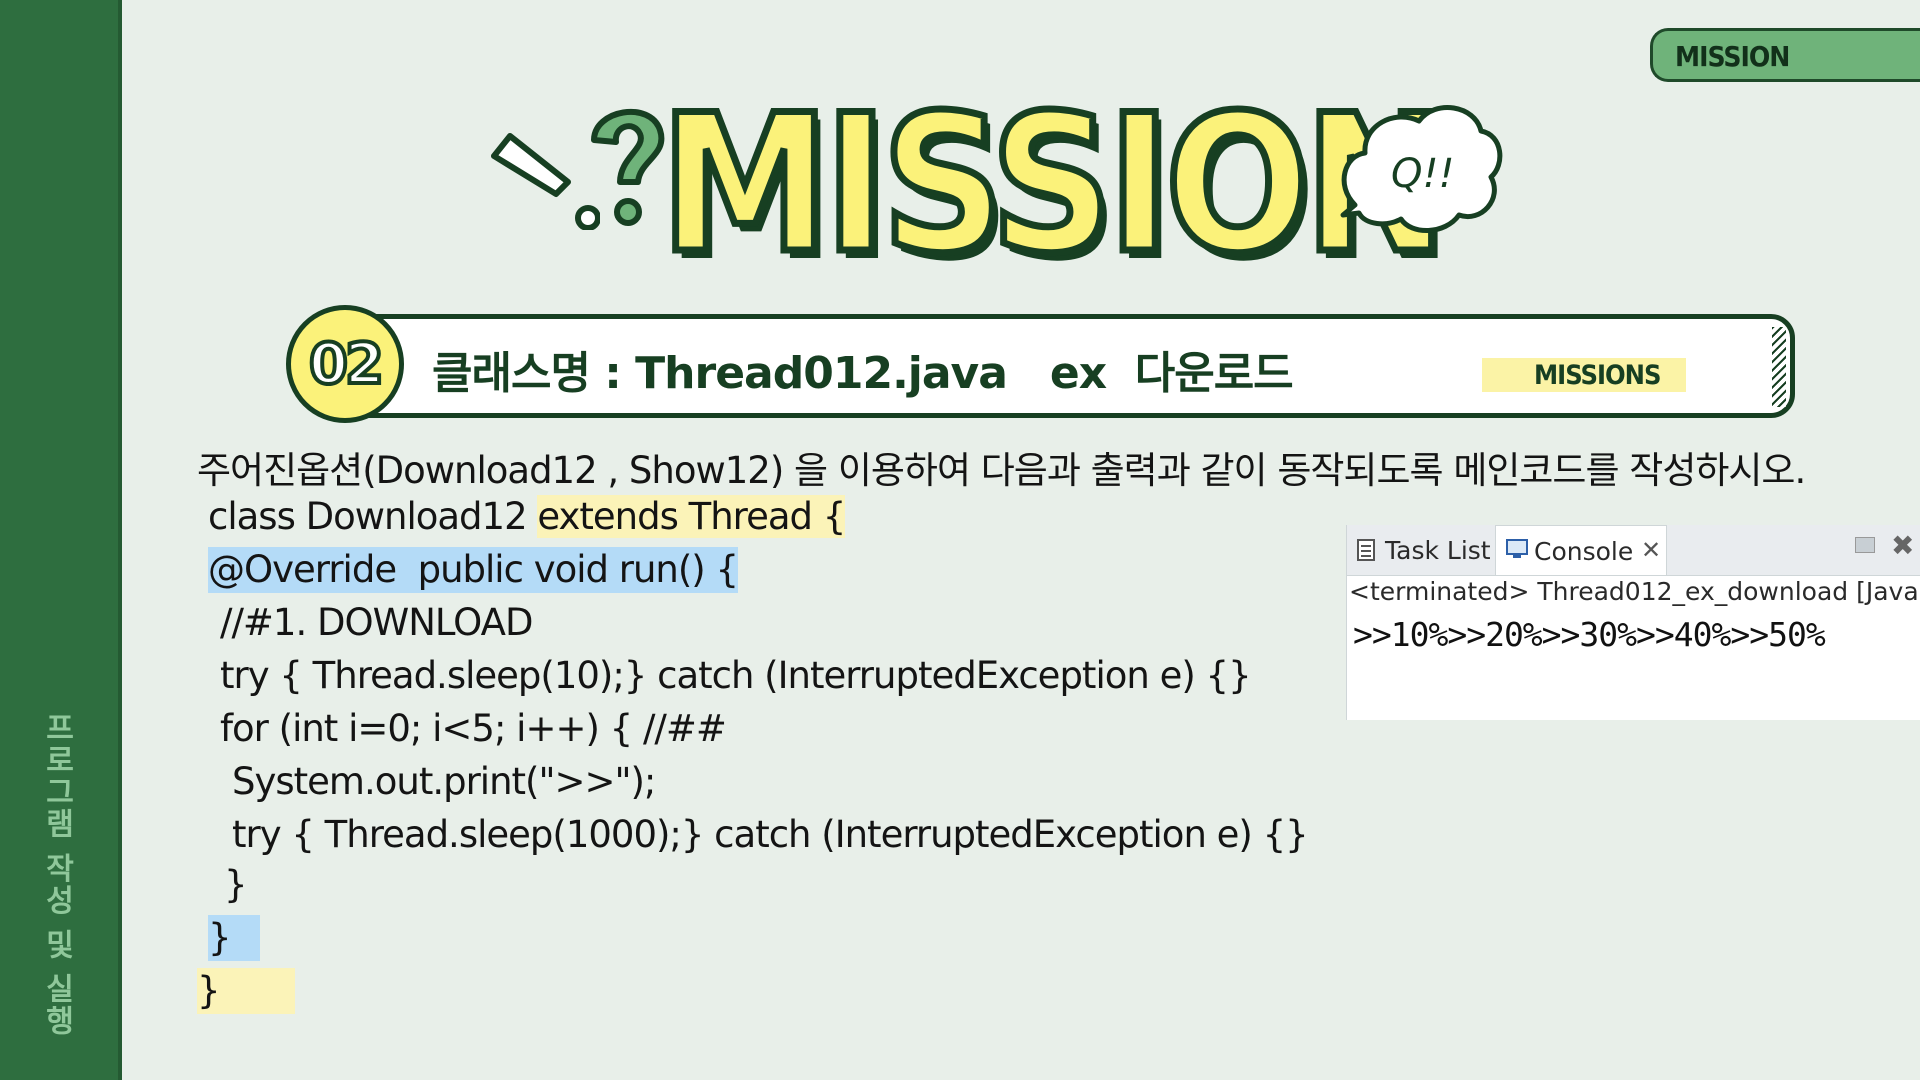 The height and width of the screenshot is (1080, 1920). What do you see at coordinates (236, 884) in the screenshot?
I see `code-line-8: }` at bounding box center [236, 884].